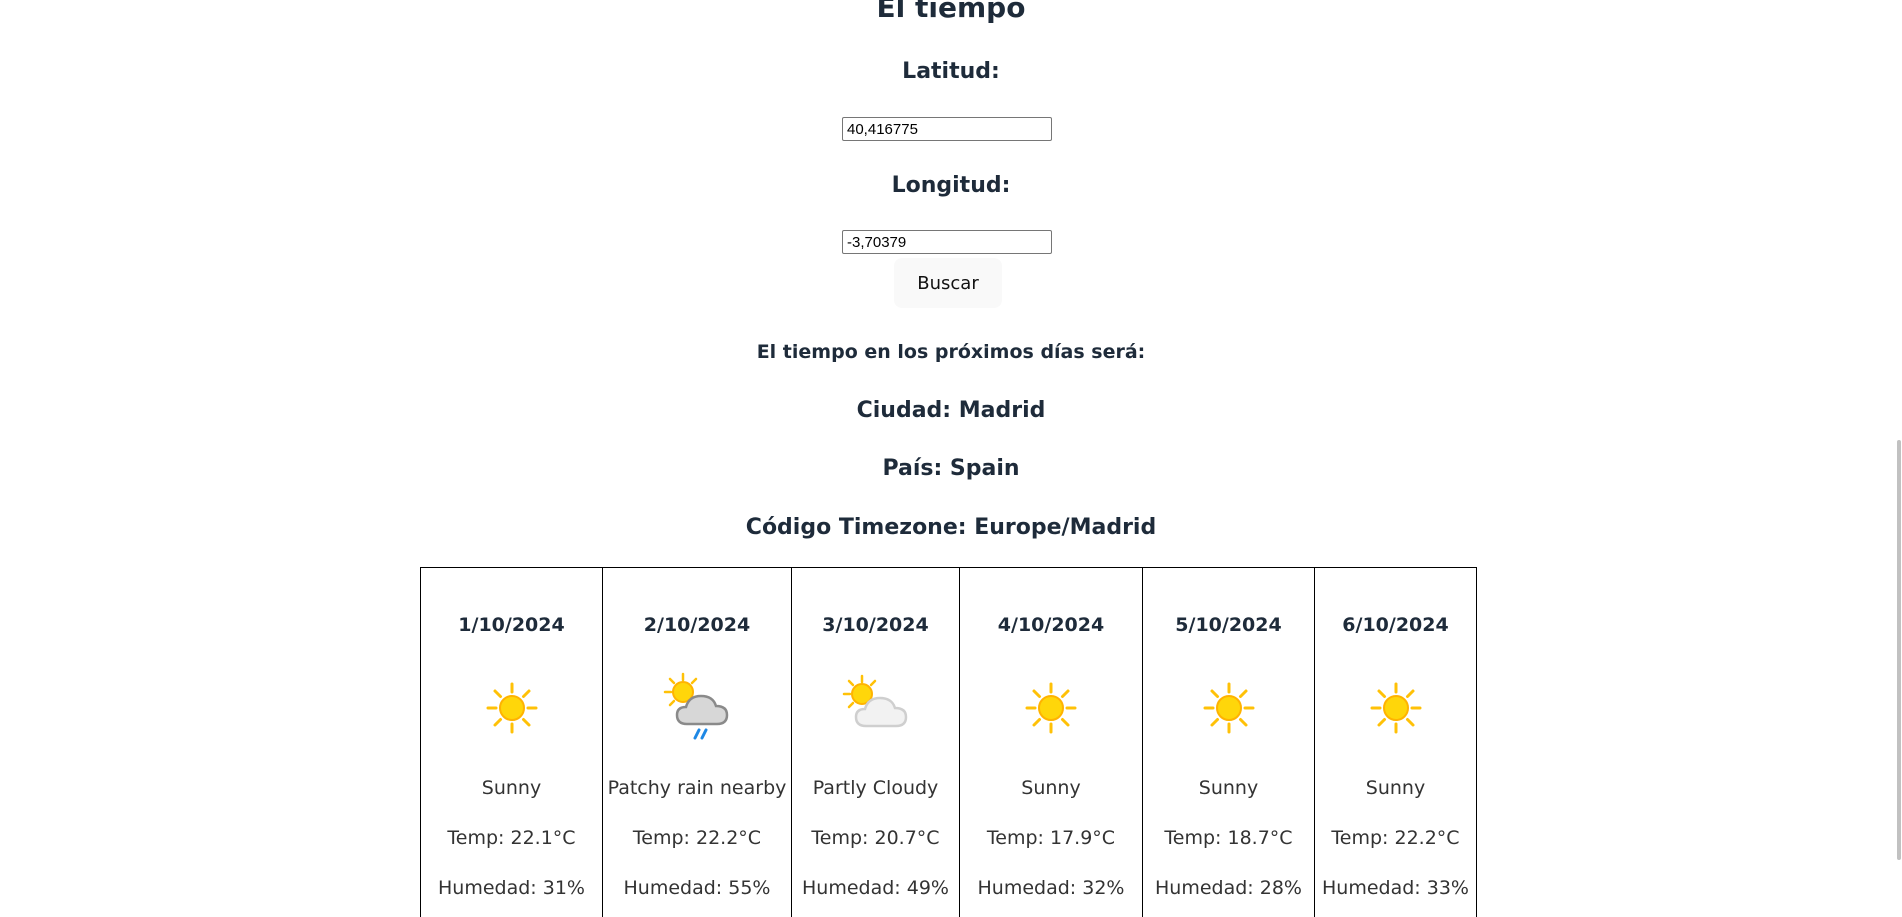 The image size is (1902, 917). Describe the element at coordinates (947, 129) in the screenshot. I see `latitude-input` at that location.